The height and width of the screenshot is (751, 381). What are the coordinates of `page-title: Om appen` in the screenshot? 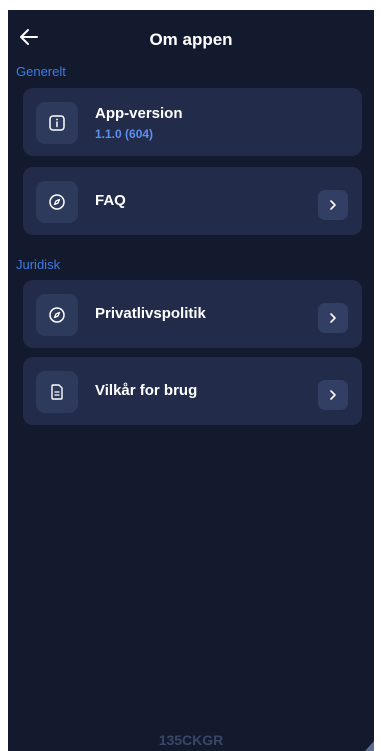 It's located at (191, 39).